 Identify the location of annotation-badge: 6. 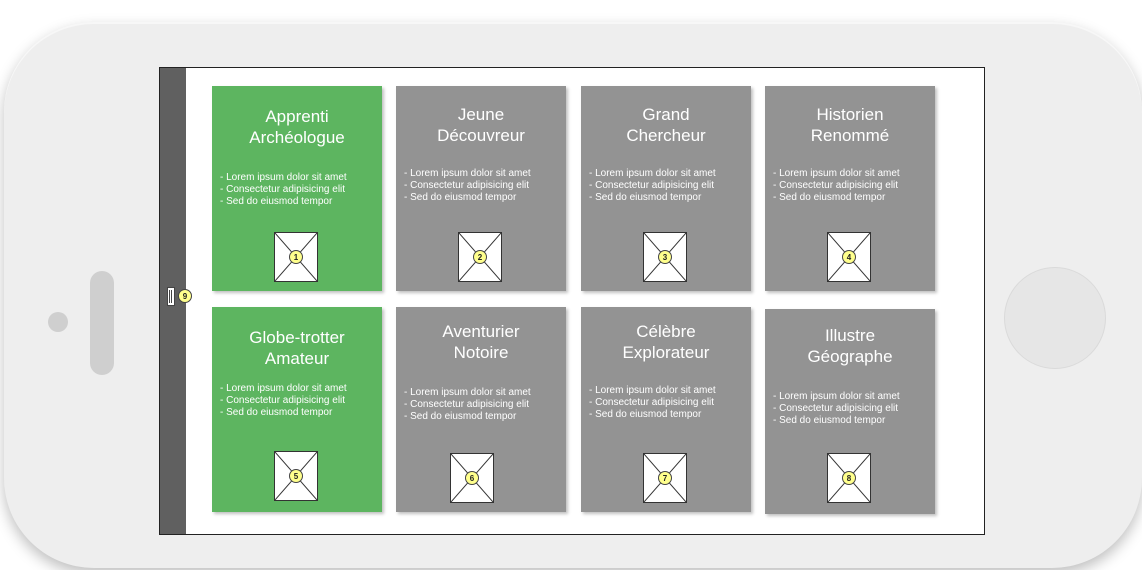
(472, 478).